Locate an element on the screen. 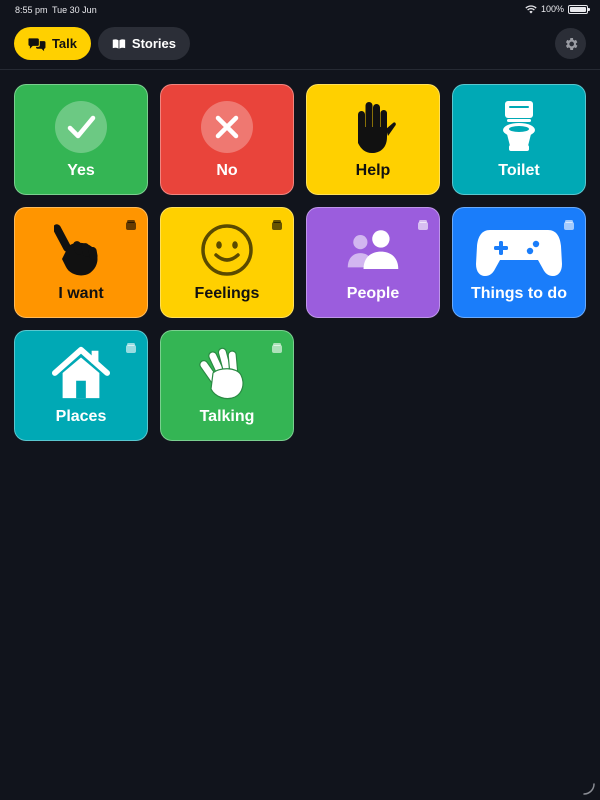  tile-people: People is located at coordinates (373, 262).